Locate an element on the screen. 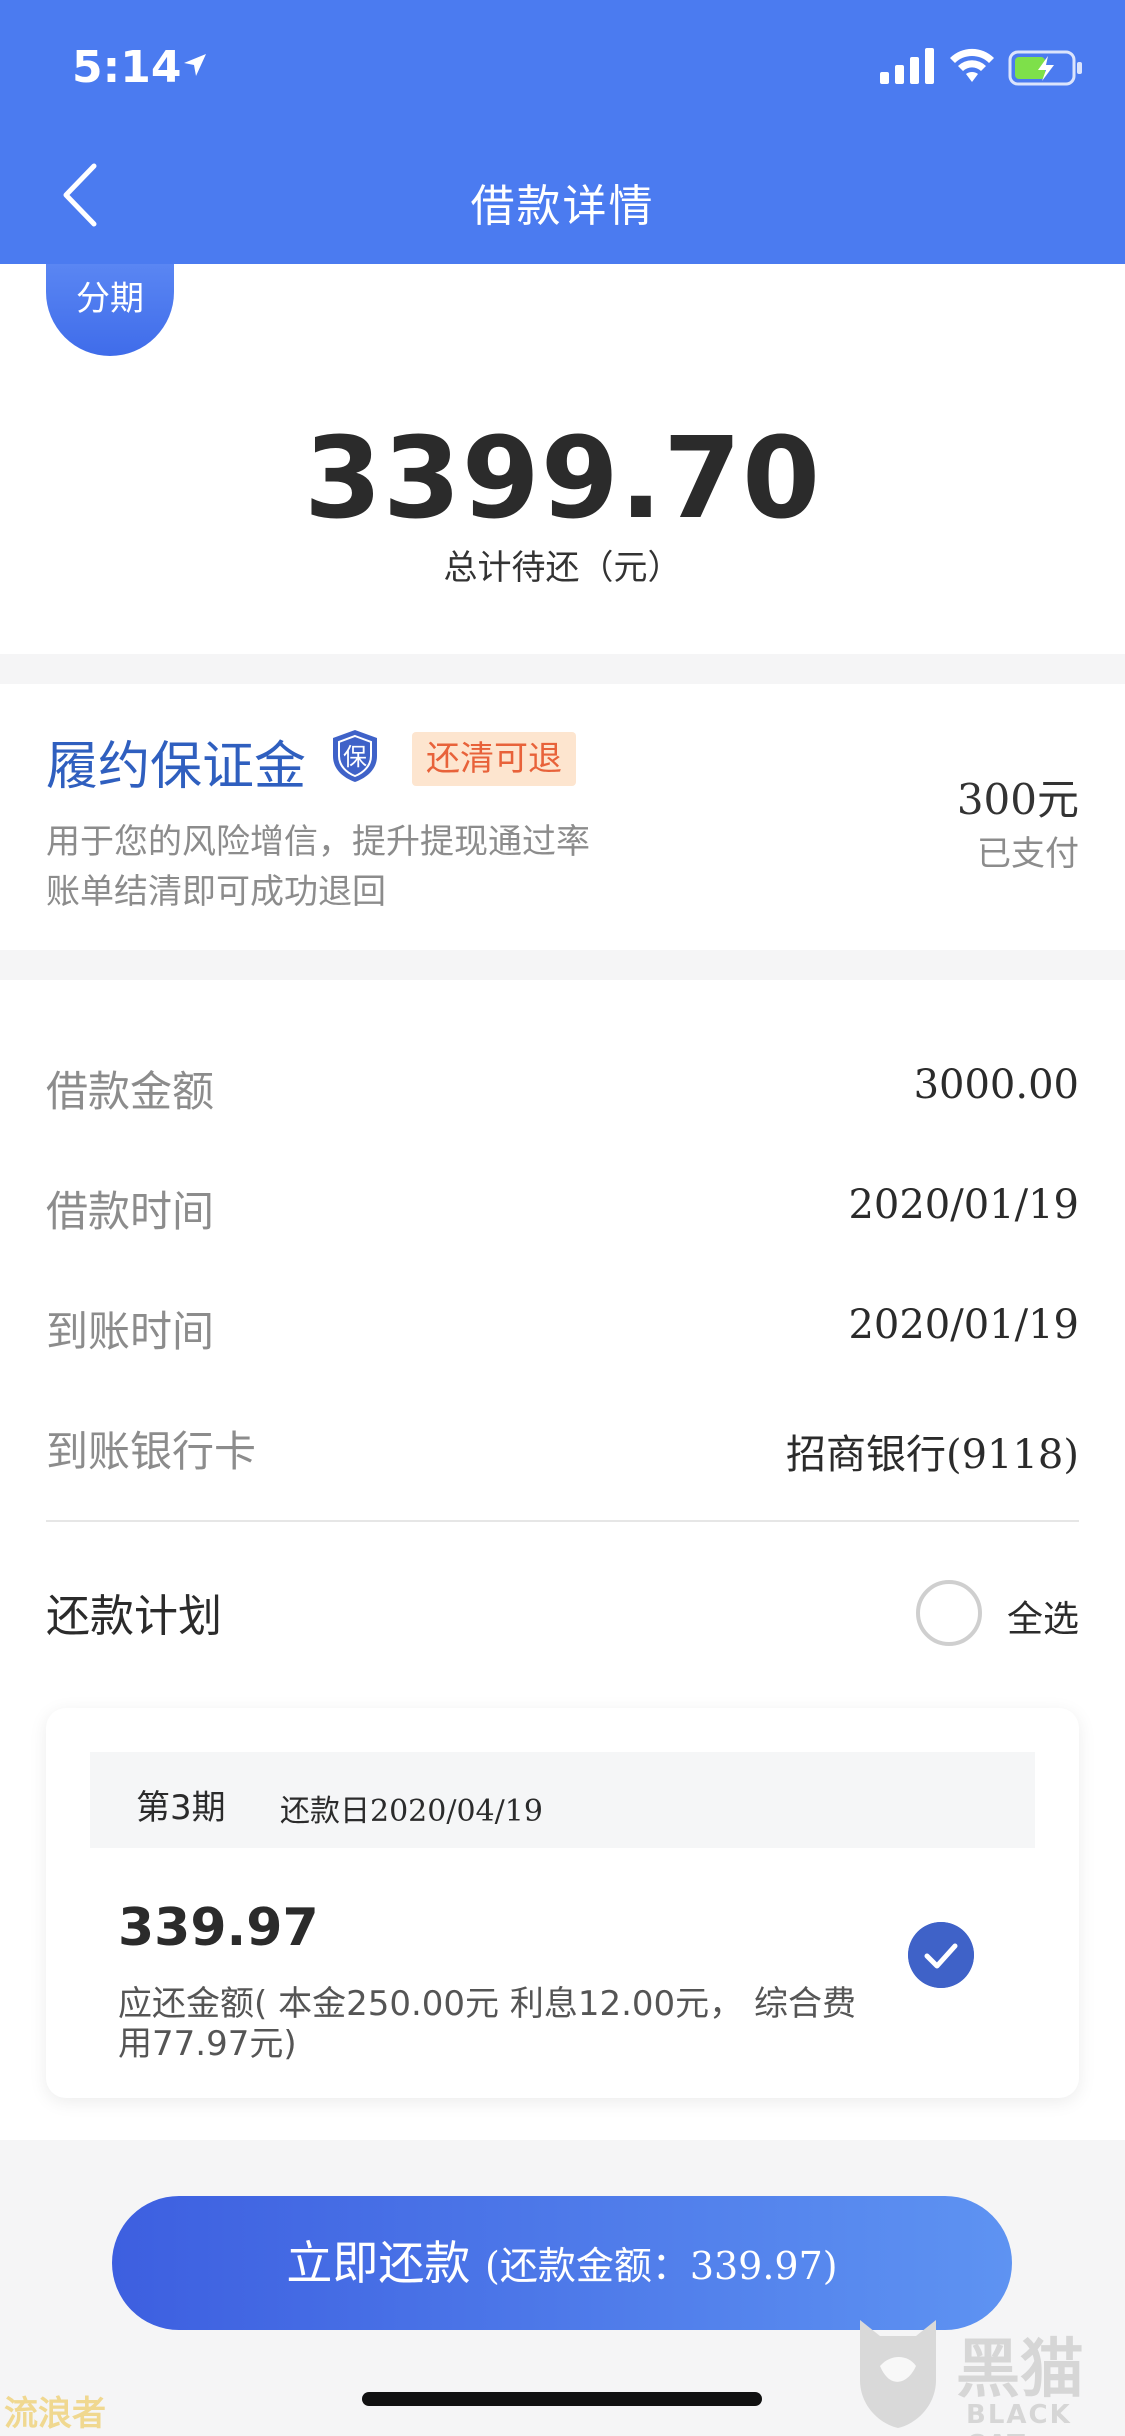 Image resolution: width=1125 pixels, height=2436 pixels. detail-label: 借款金额 is located at coordinates (130, 1091).